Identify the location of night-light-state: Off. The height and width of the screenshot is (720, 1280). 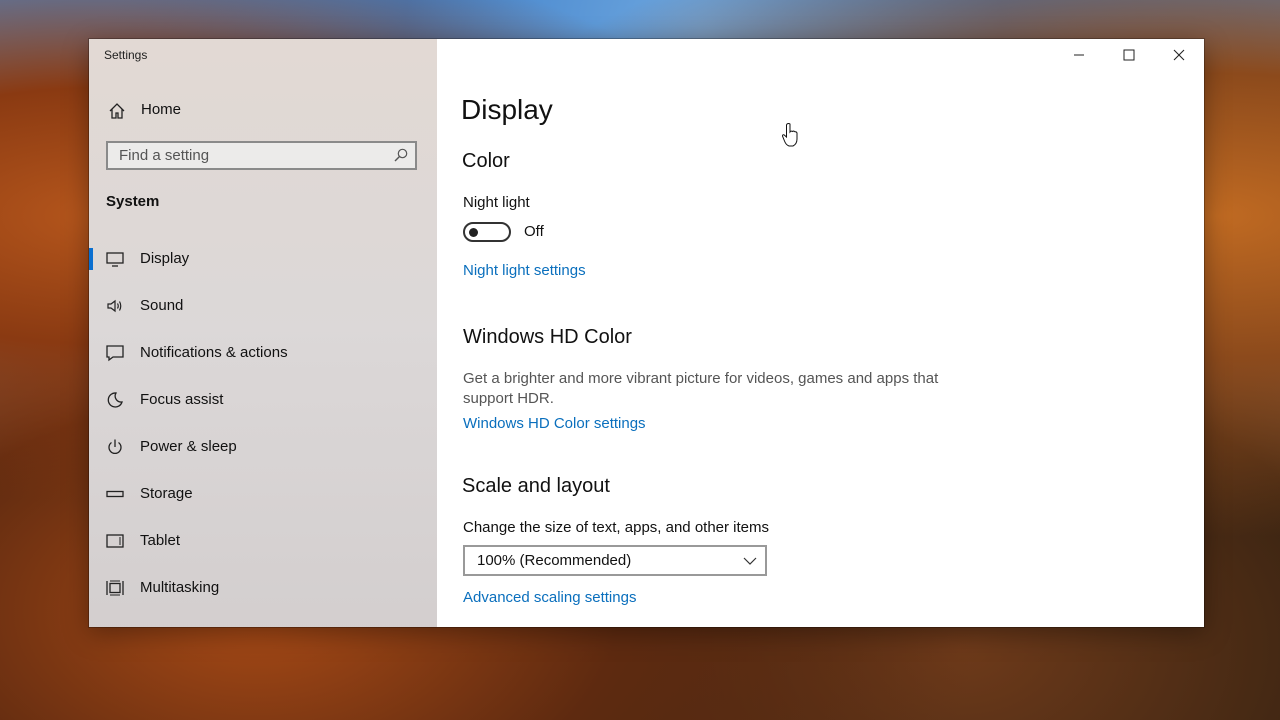
(534, 231).